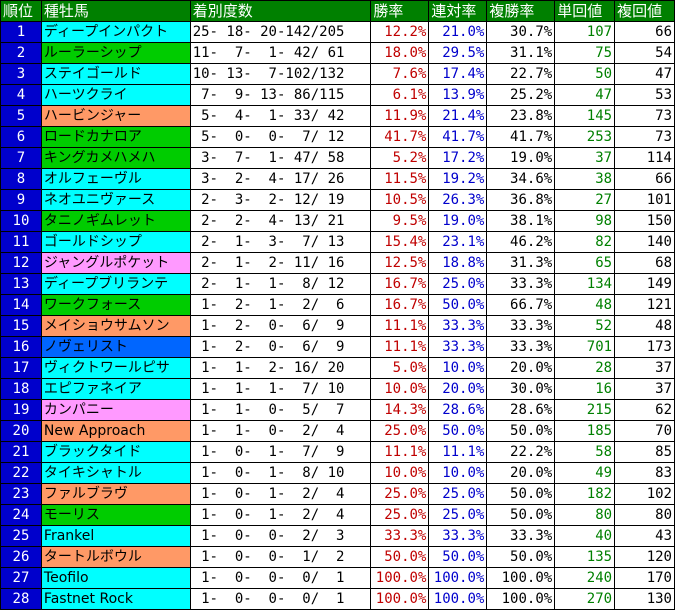 The height and width of the screenshot is (610, 675). I want to click on rank-cell: 6, so click(21, 137).